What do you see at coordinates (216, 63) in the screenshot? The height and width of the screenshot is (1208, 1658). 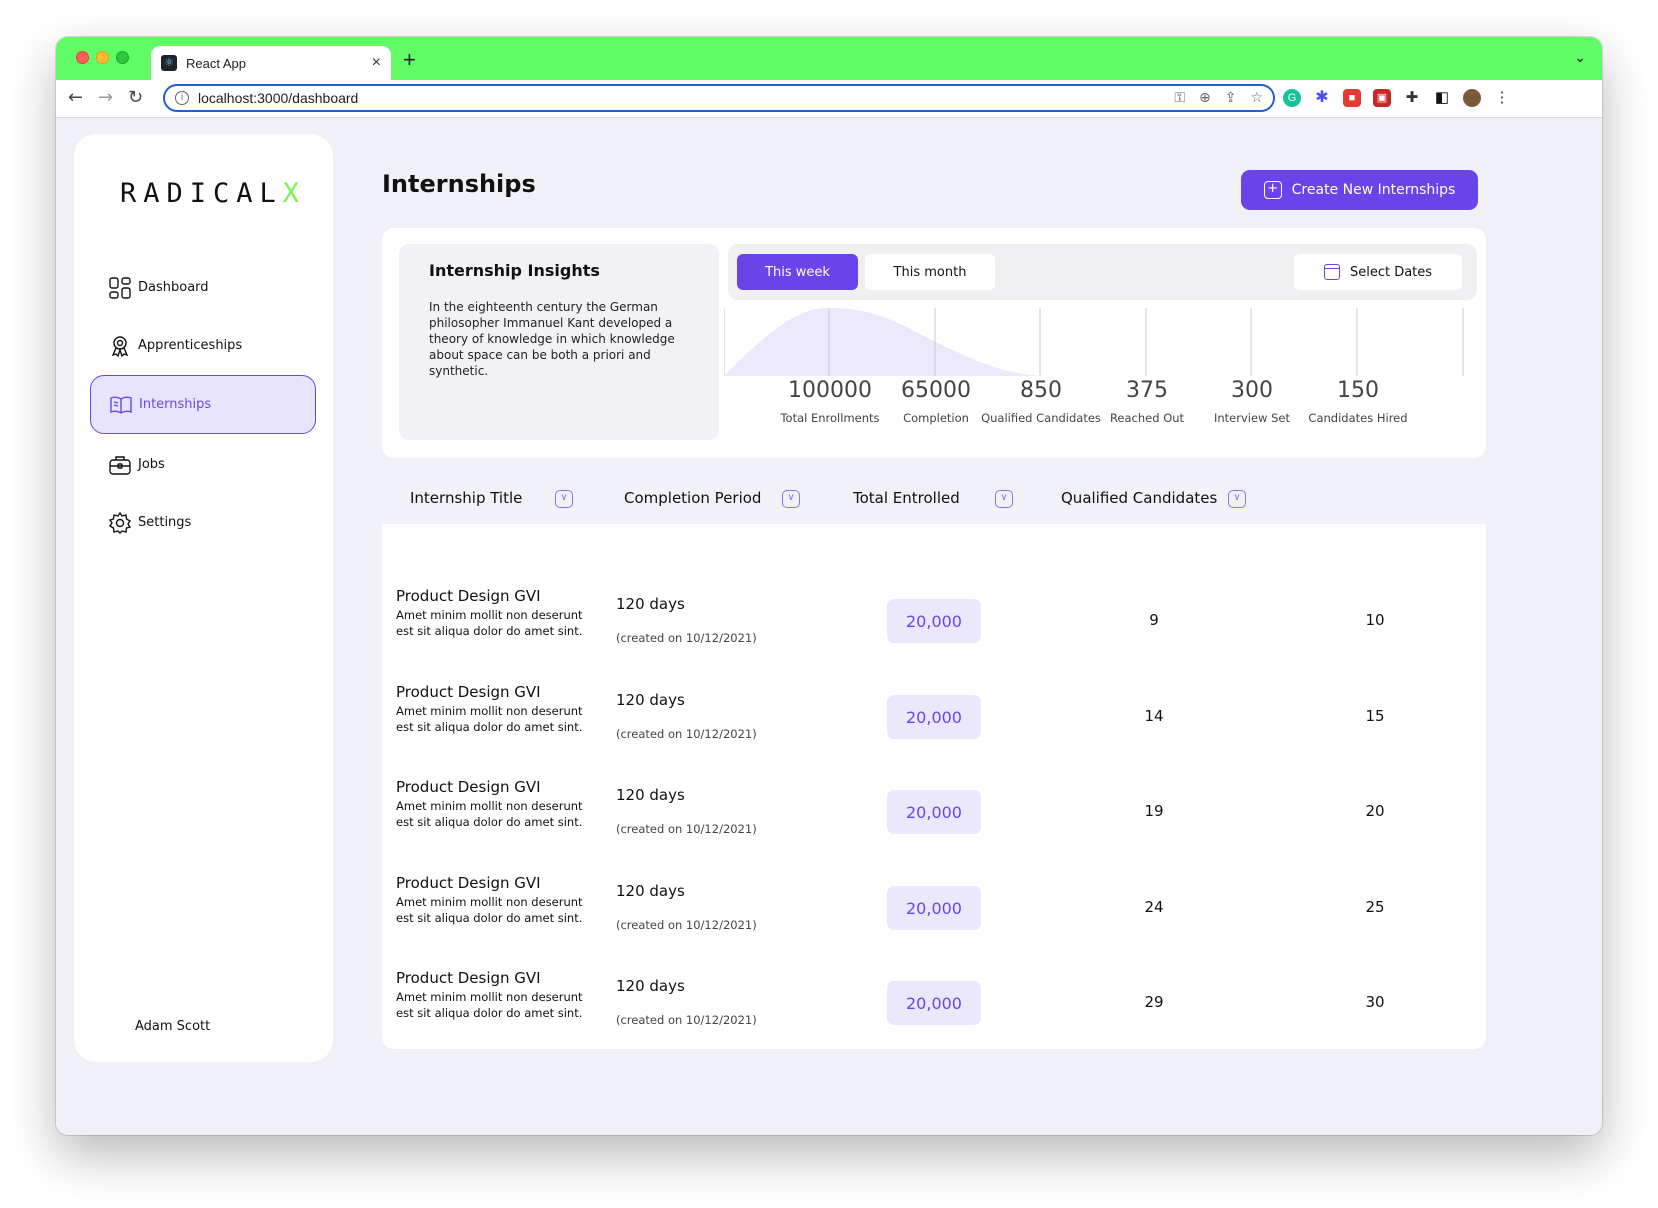 I see `tab-title: React App` at bounding box center [216, 63].